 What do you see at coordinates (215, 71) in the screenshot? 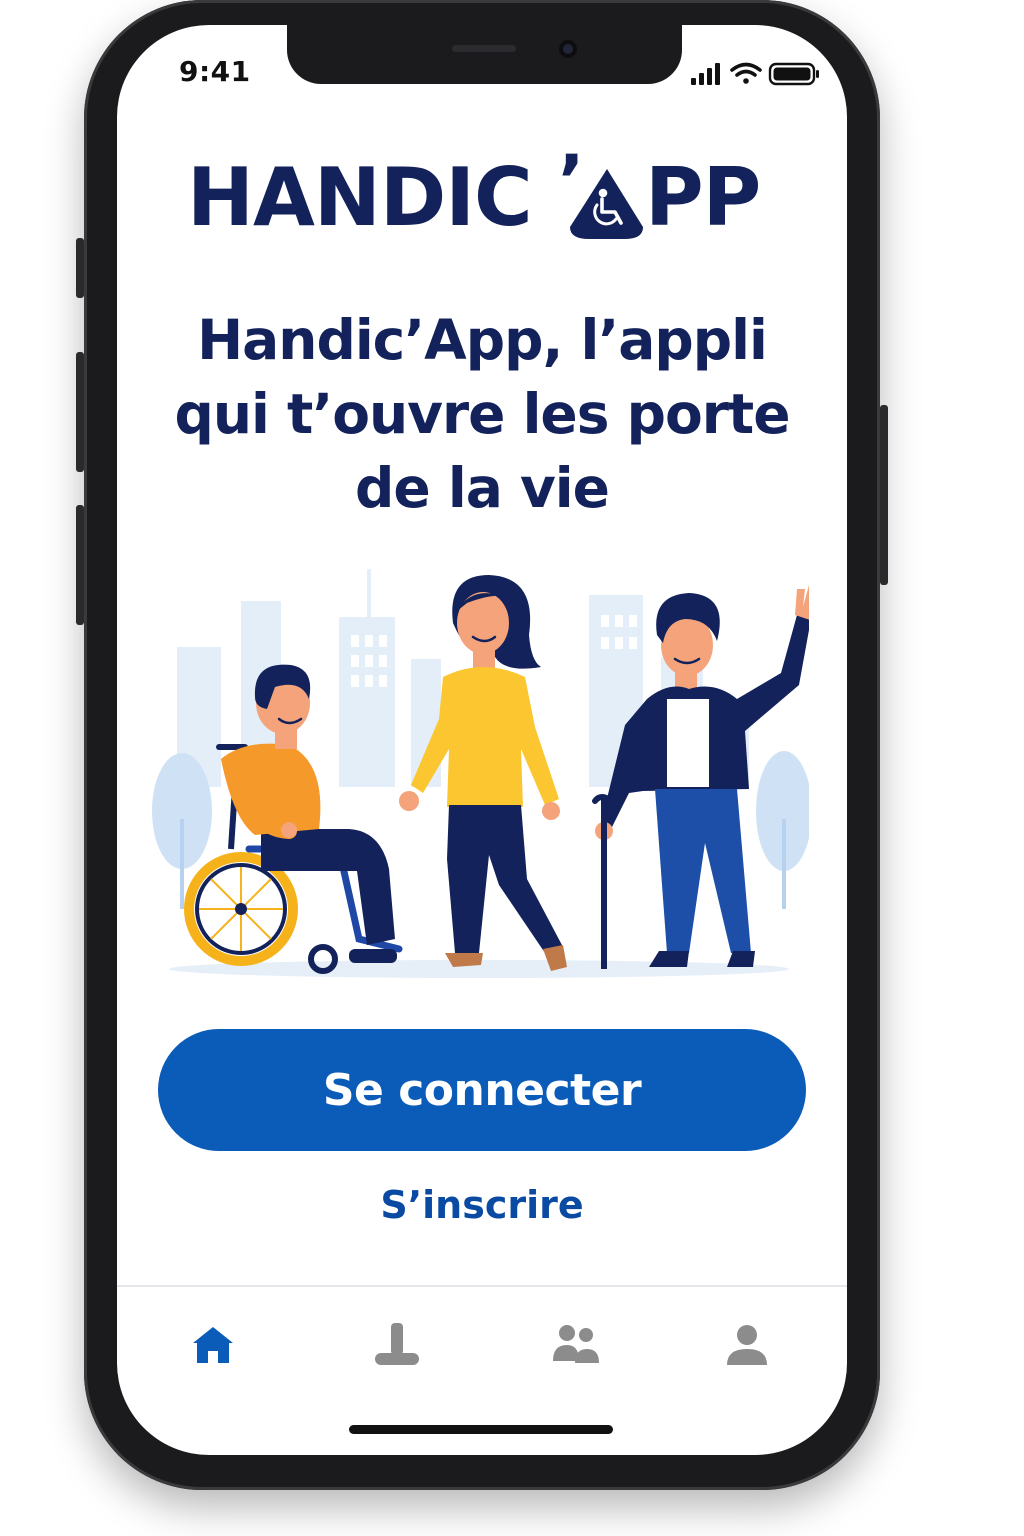
I see `status-time: 9:41` at bounding box center [215, 71].